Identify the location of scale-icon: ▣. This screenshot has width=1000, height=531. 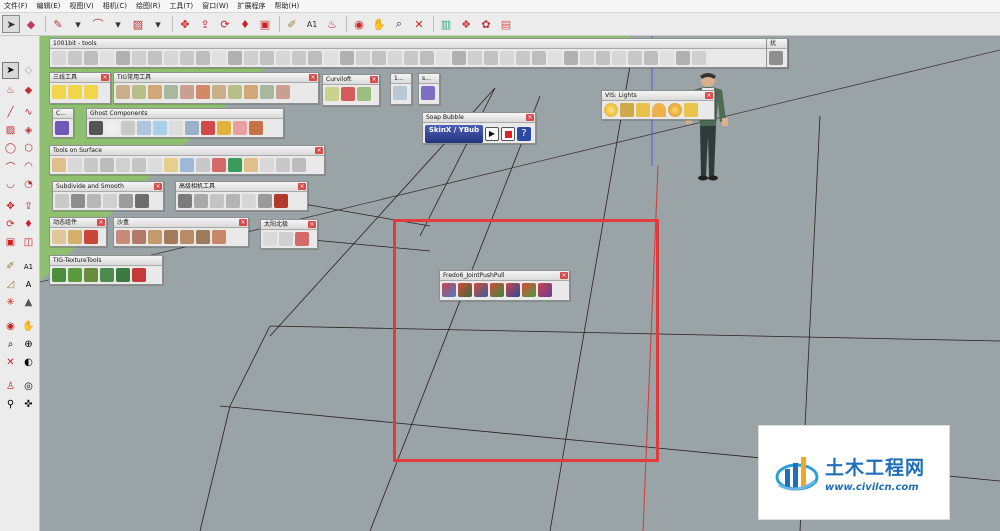
(265, 24).